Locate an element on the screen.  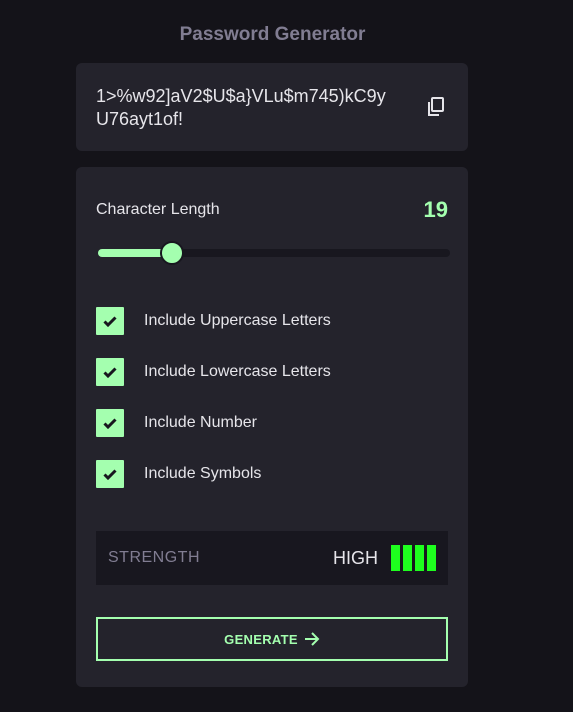
uppercase-label: Include Uppercase Letters is located at coordinates (237, 320).